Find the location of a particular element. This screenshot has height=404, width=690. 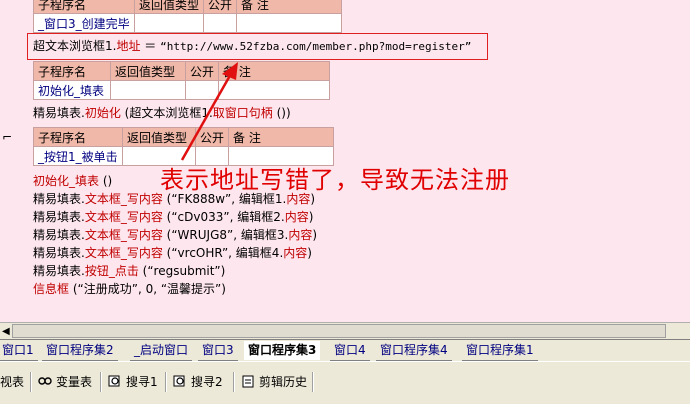

scrollbar-thumb is located at coordinates (339, 331).